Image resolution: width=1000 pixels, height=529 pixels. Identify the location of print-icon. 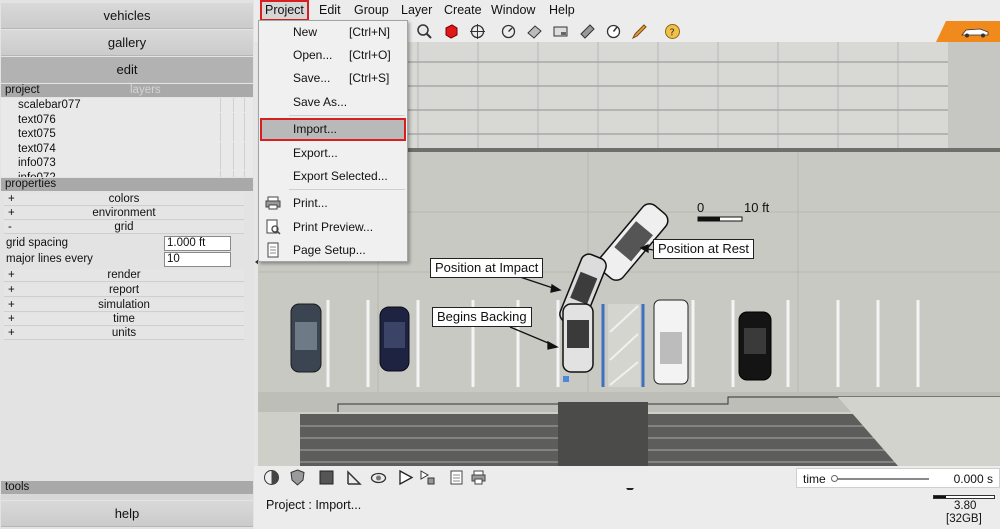
(478, 477).